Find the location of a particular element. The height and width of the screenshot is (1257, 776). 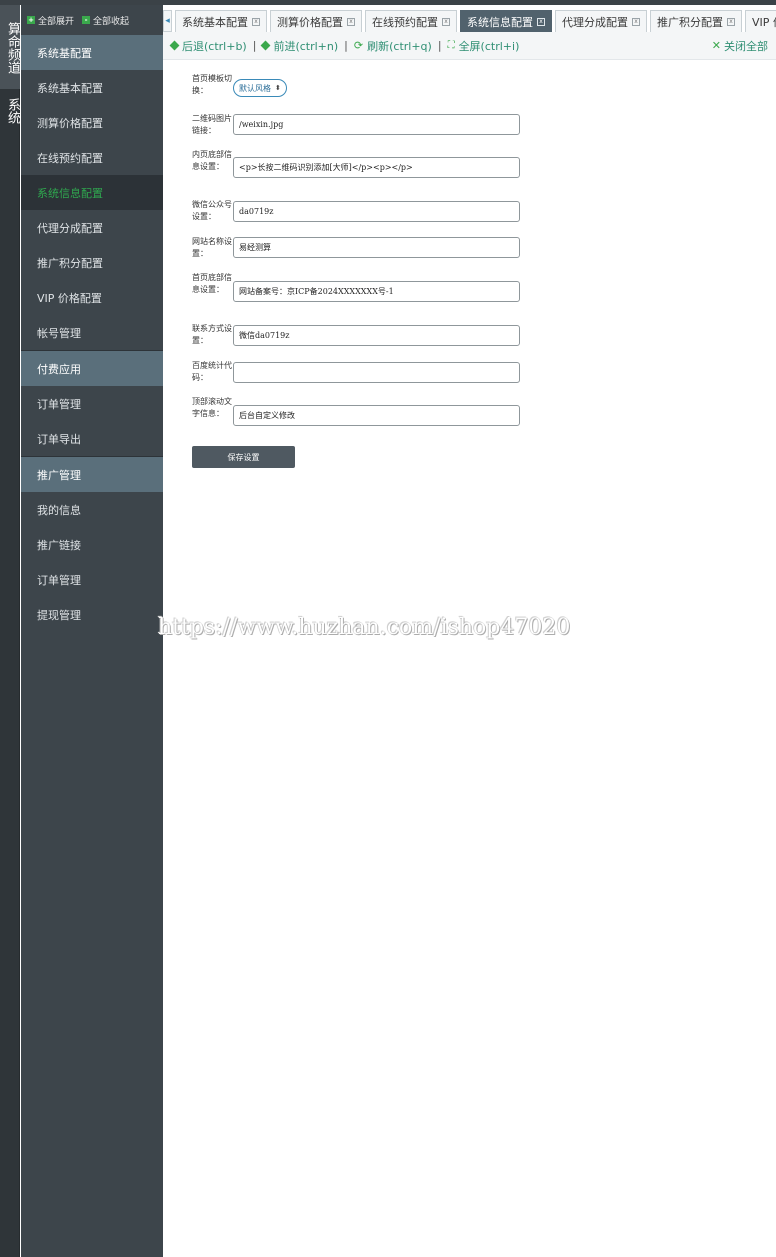

collapse-all-button: - 全部收起 is located at coordinates (105, 20).